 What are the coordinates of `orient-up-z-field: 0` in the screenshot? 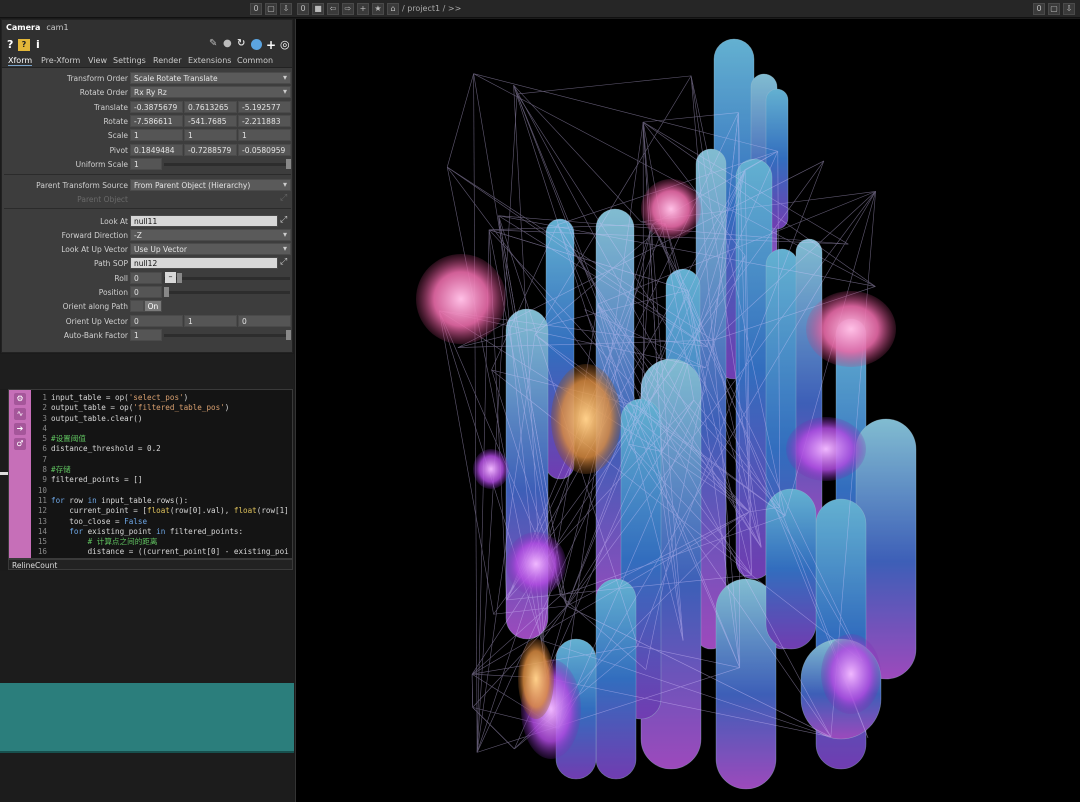 It's located at (264, 321).